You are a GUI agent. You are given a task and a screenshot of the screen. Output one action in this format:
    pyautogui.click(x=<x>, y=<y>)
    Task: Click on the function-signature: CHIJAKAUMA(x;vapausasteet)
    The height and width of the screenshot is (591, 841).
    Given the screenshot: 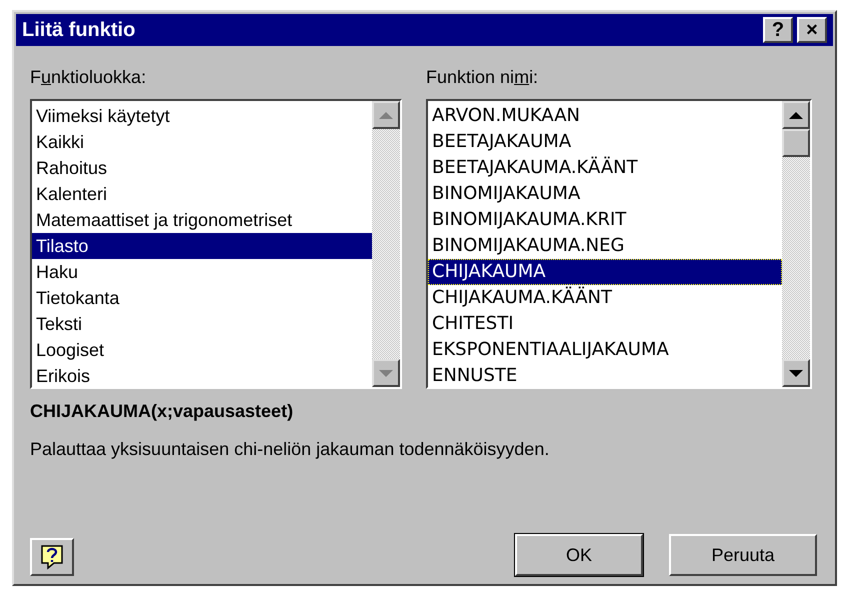 What is the action you would take?
    pyautogui.click(x=161, y=411)
    